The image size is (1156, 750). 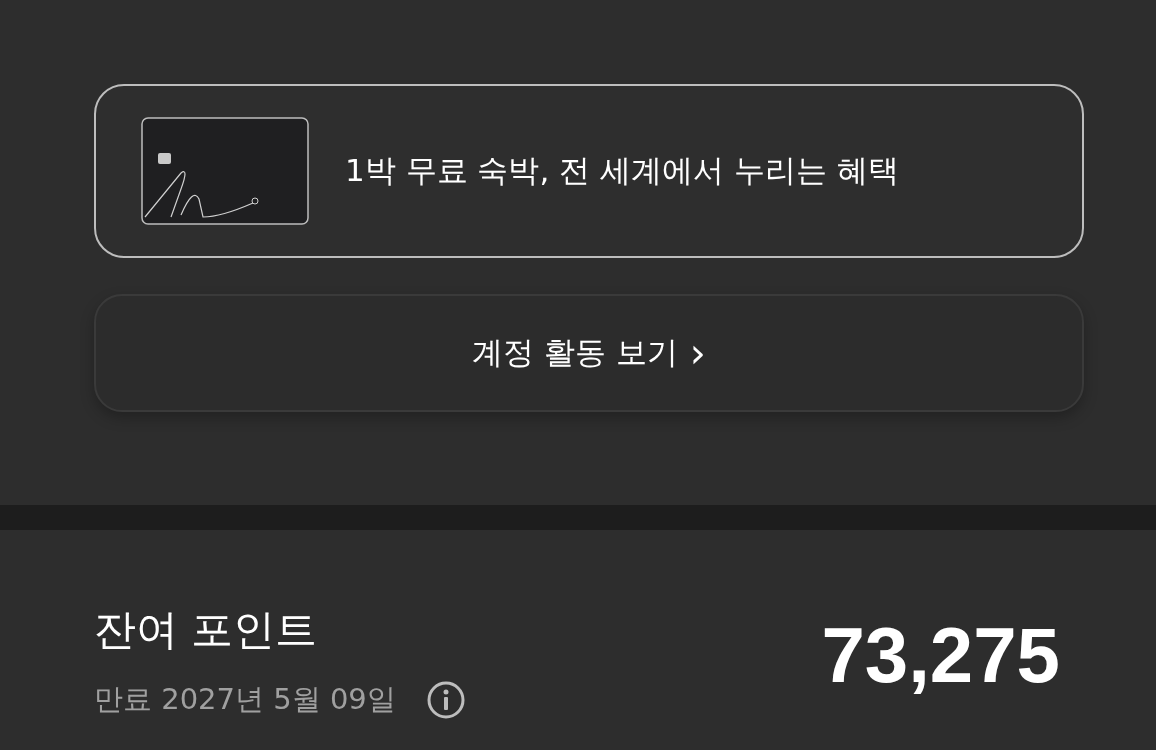 What do you see at coordinates (940, 655) in the screenshot?
I see `points-value: 73,275` at bounding box center [940, 655].